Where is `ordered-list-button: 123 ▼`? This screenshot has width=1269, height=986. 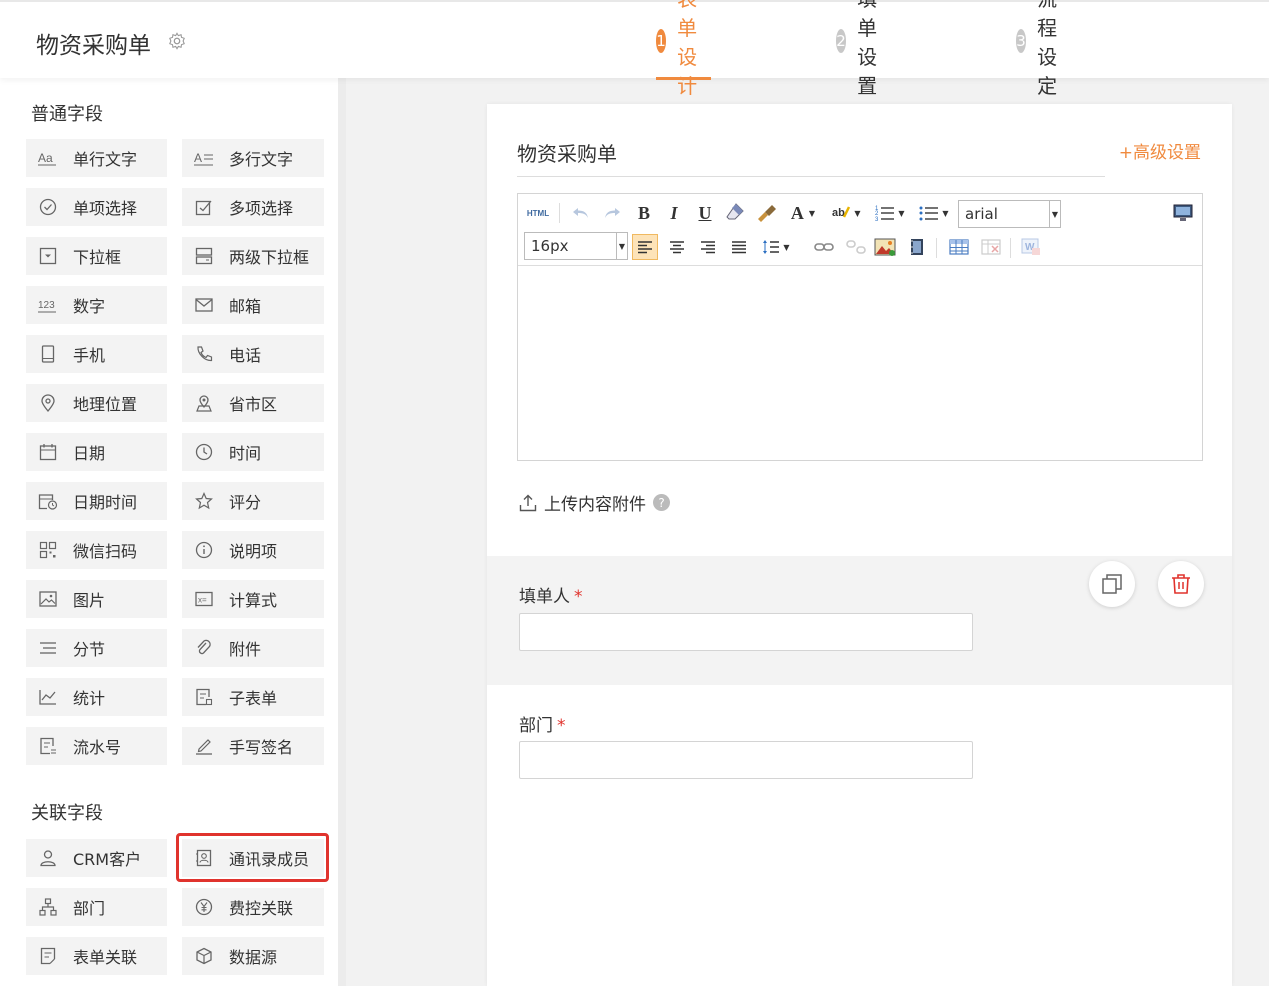
ordered-list-button: 123 ▼ is located at coordinates (890, 213).